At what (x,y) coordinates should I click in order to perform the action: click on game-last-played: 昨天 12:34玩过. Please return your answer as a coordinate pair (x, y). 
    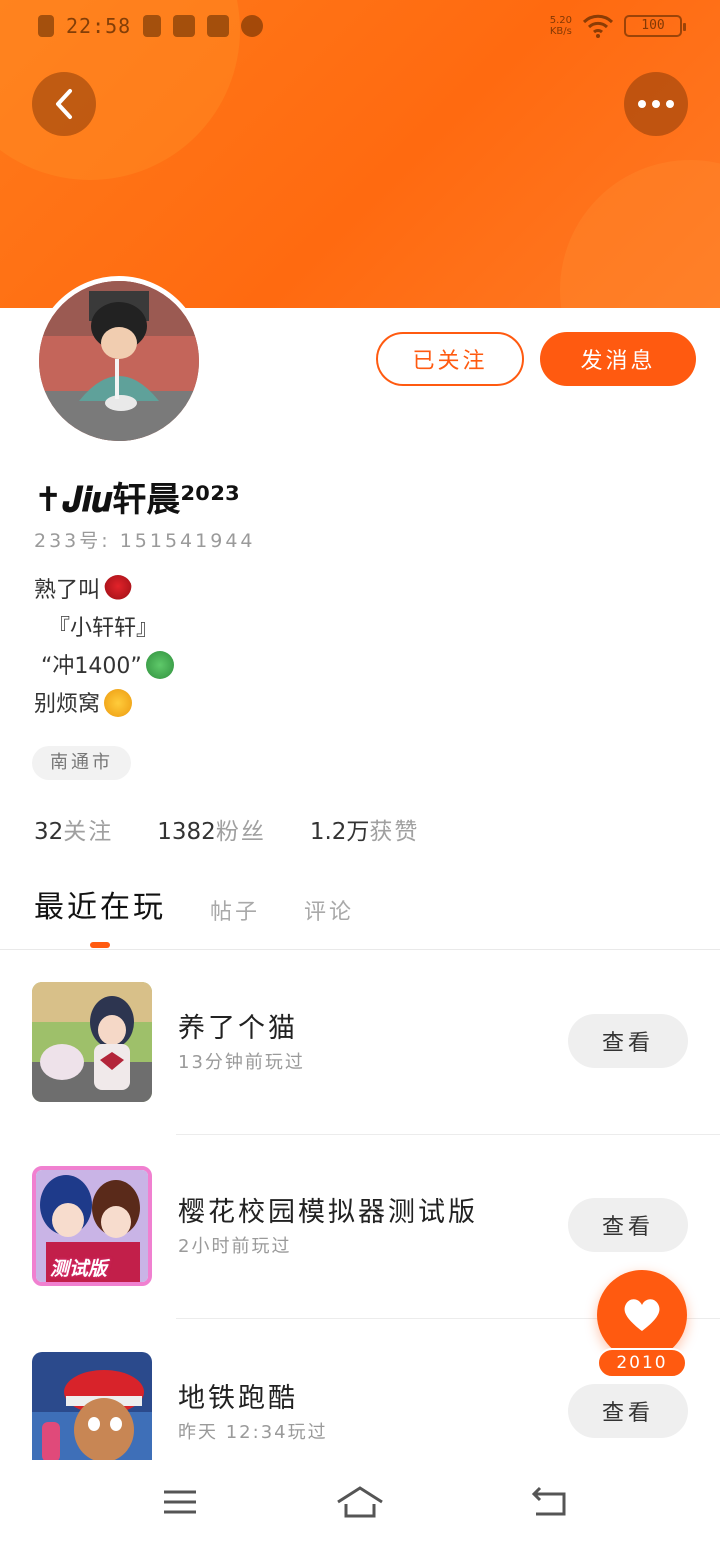
    Looking at the image, I should click on (253, 1432).